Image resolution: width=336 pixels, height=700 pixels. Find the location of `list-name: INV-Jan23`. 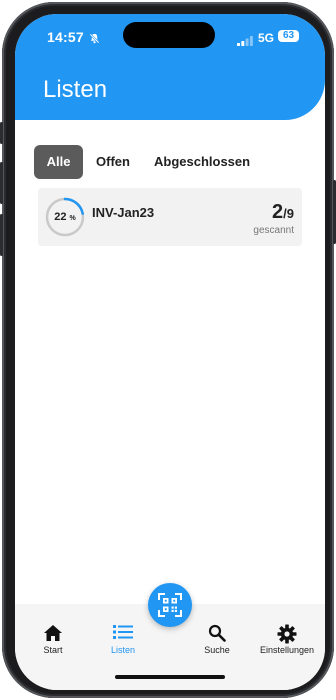

list-name: INV-Jan23 is located at coordinates (123, 212).